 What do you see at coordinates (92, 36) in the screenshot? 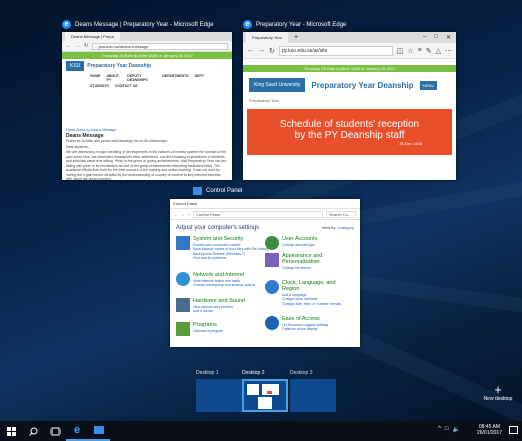
I see `edge1-tab: Deans Message | Prepa` at bounding box center [92, 36].